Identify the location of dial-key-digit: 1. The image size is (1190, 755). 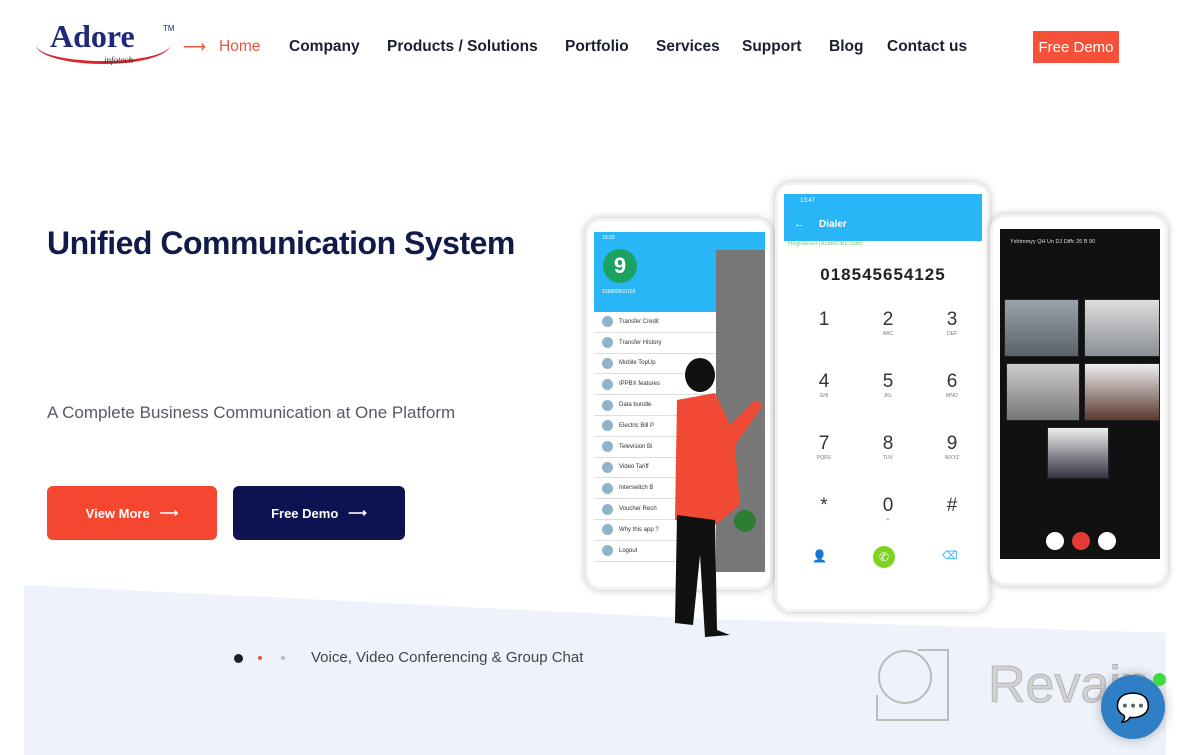
(824, 319).